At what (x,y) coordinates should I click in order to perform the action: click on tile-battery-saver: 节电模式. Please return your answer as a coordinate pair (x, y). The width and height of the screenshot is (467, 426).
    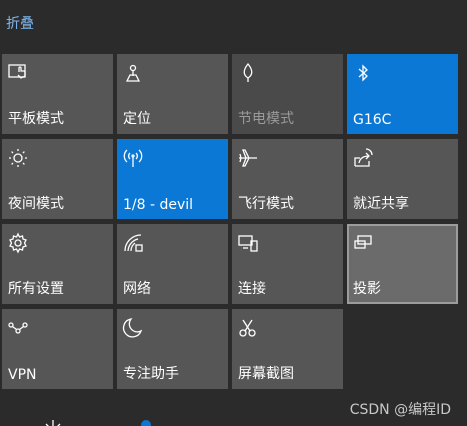
    Looking at the image, I should click on (287, 94).